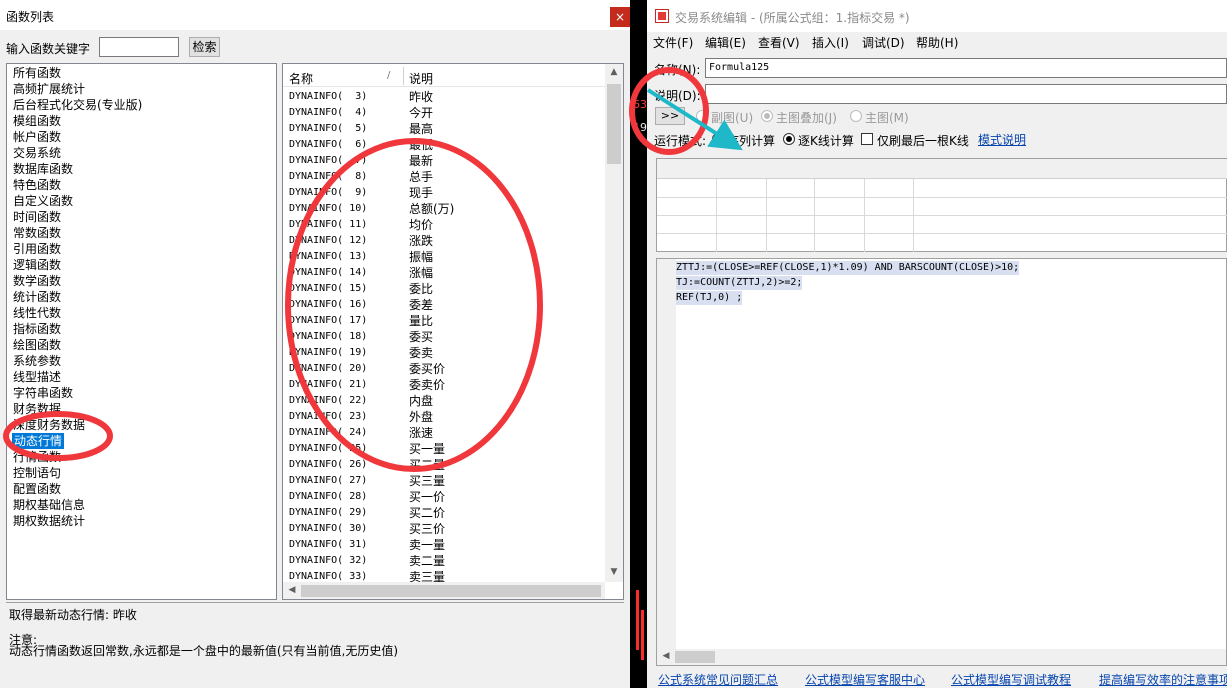 The image size is (1227, 688). I want to click on function-row: DYNAINFO( 7) 最新, so click(443, 161).